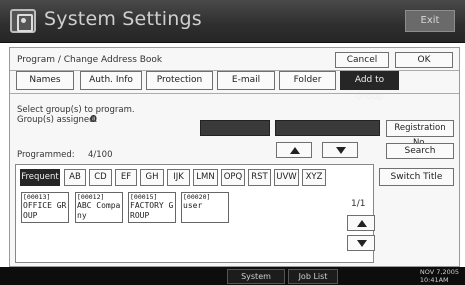 The image size is (465, 285). What do you see at coordinates (286, 177) in the screenshot?
I see `group-tab-uvw: UVW` at bounding box center [286, 177].